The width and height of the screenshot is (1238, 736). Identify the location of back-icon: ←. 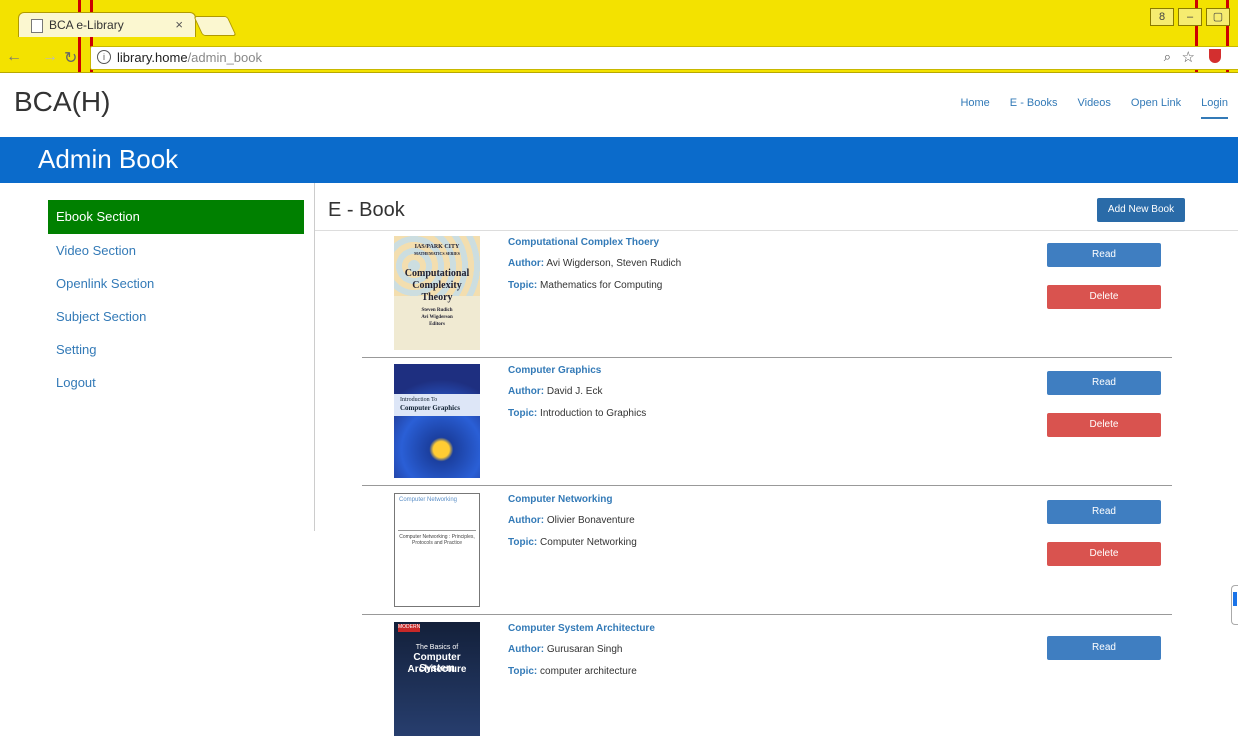
(14, 57).